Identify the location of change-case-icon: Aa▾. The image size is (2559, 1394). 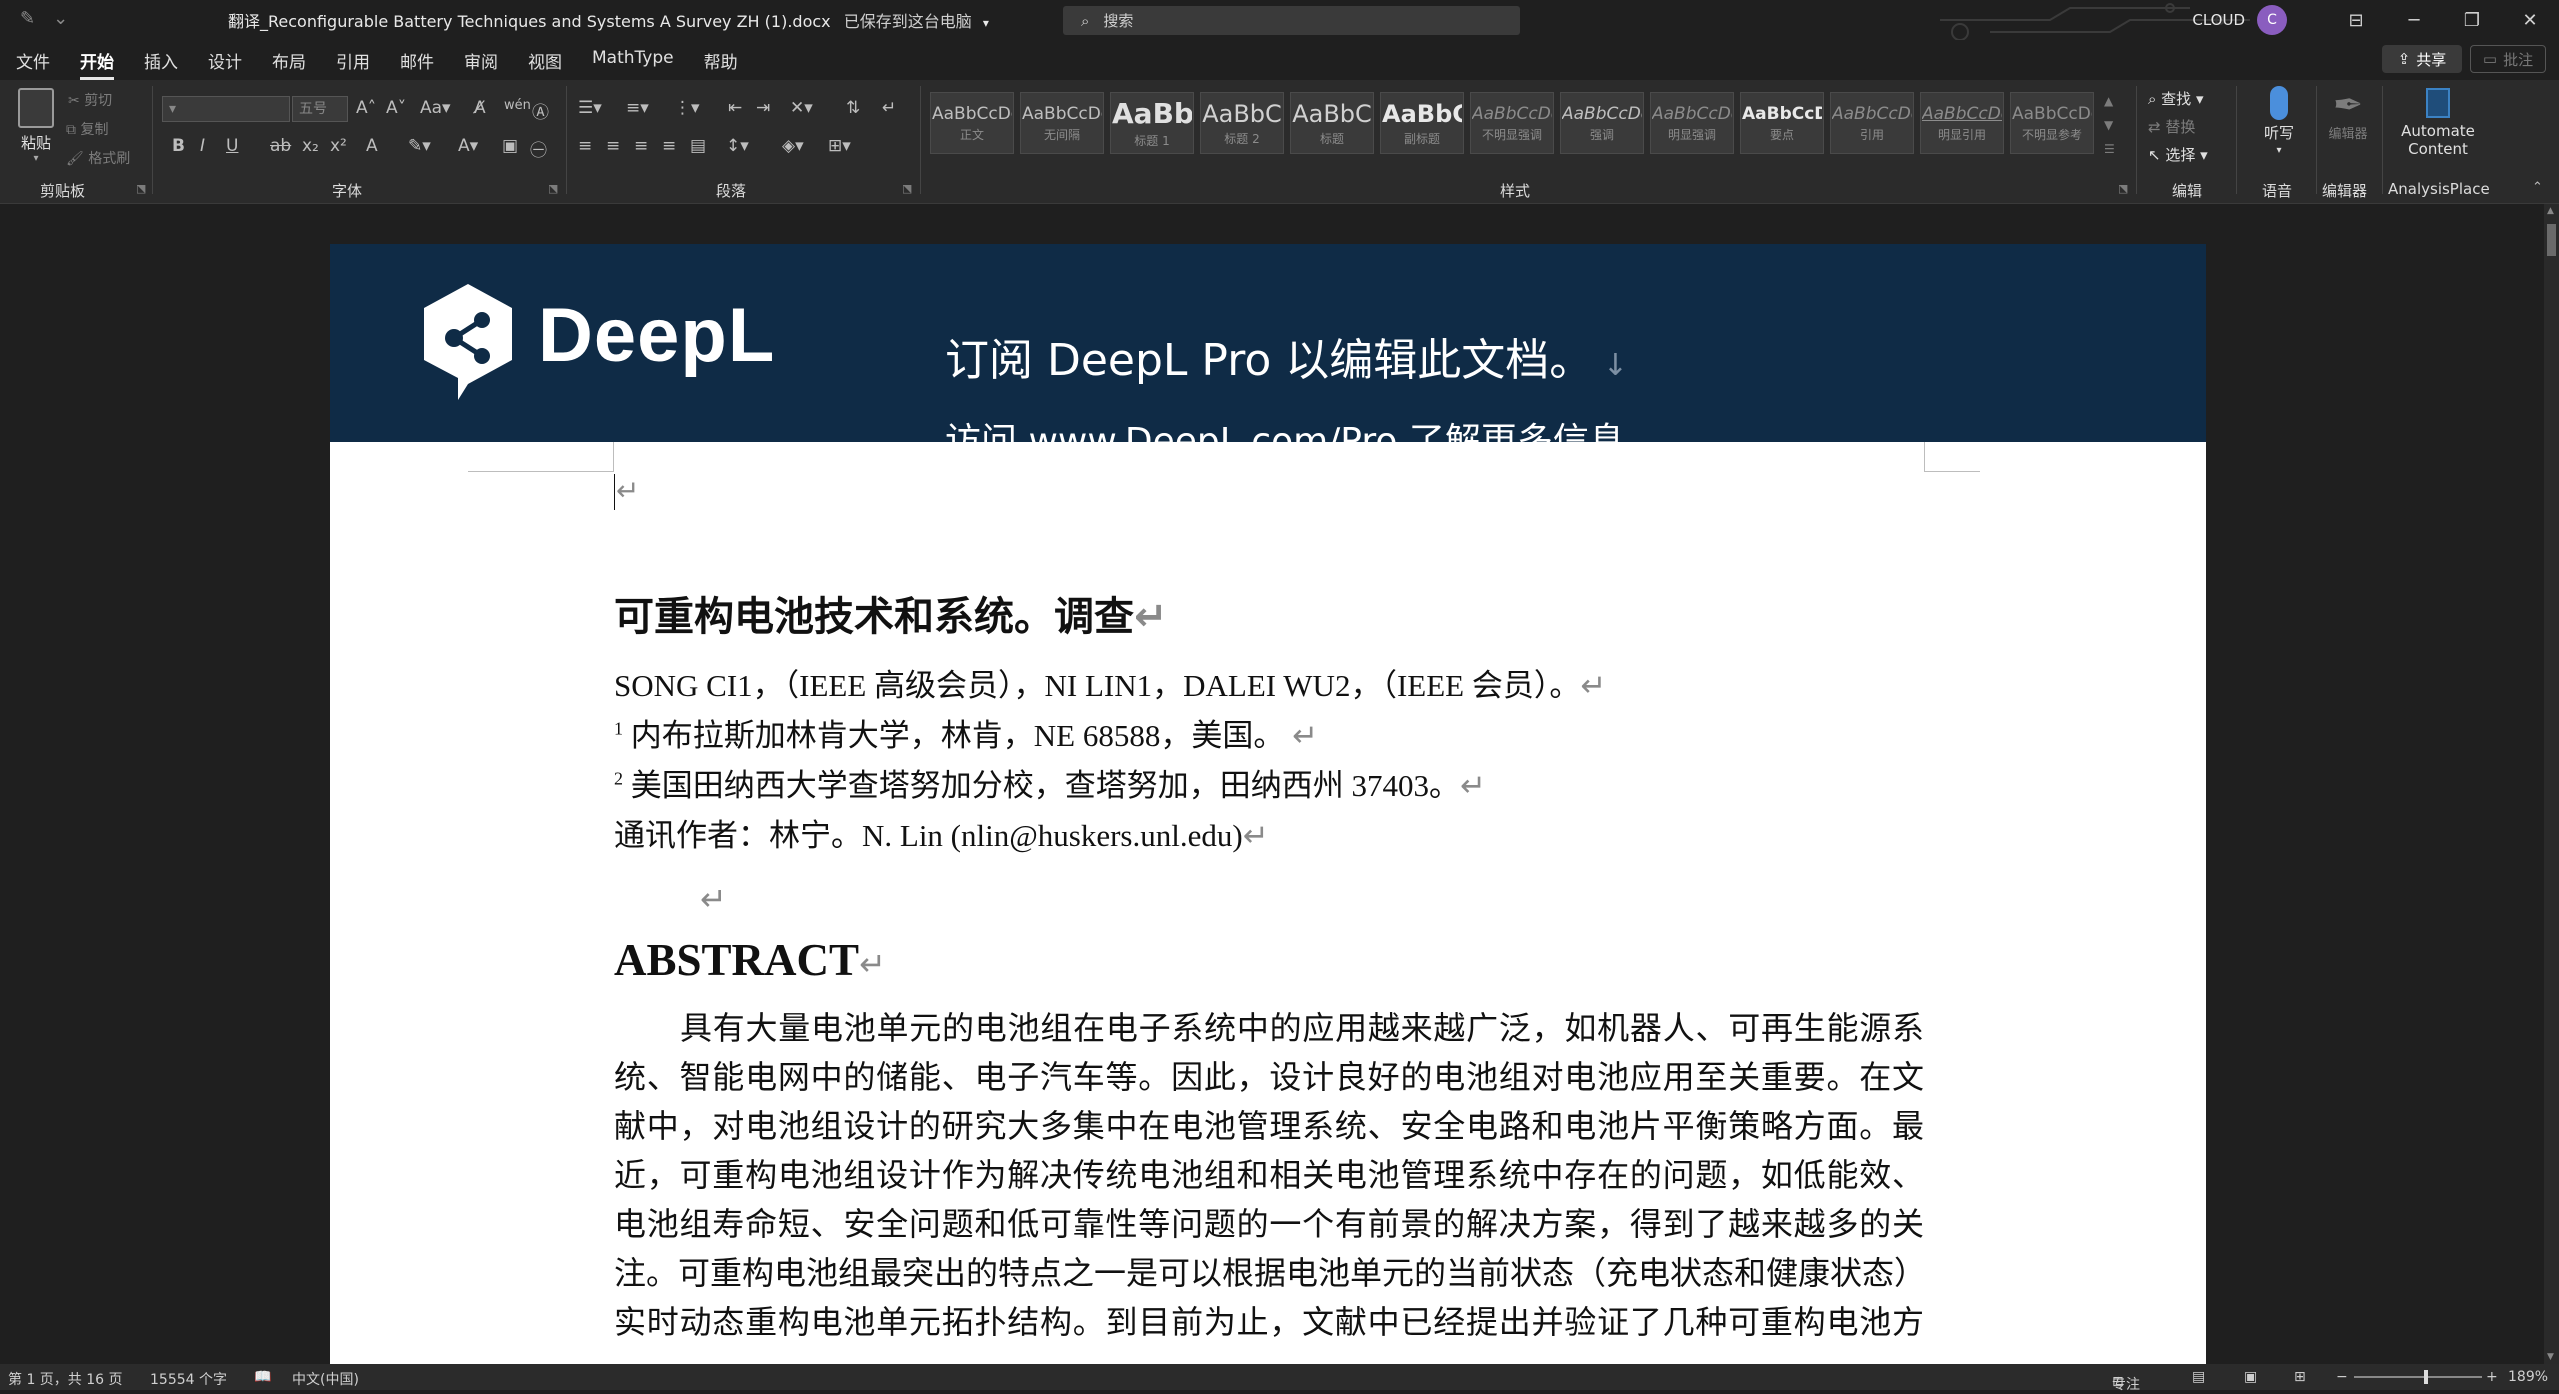
(435, 108).